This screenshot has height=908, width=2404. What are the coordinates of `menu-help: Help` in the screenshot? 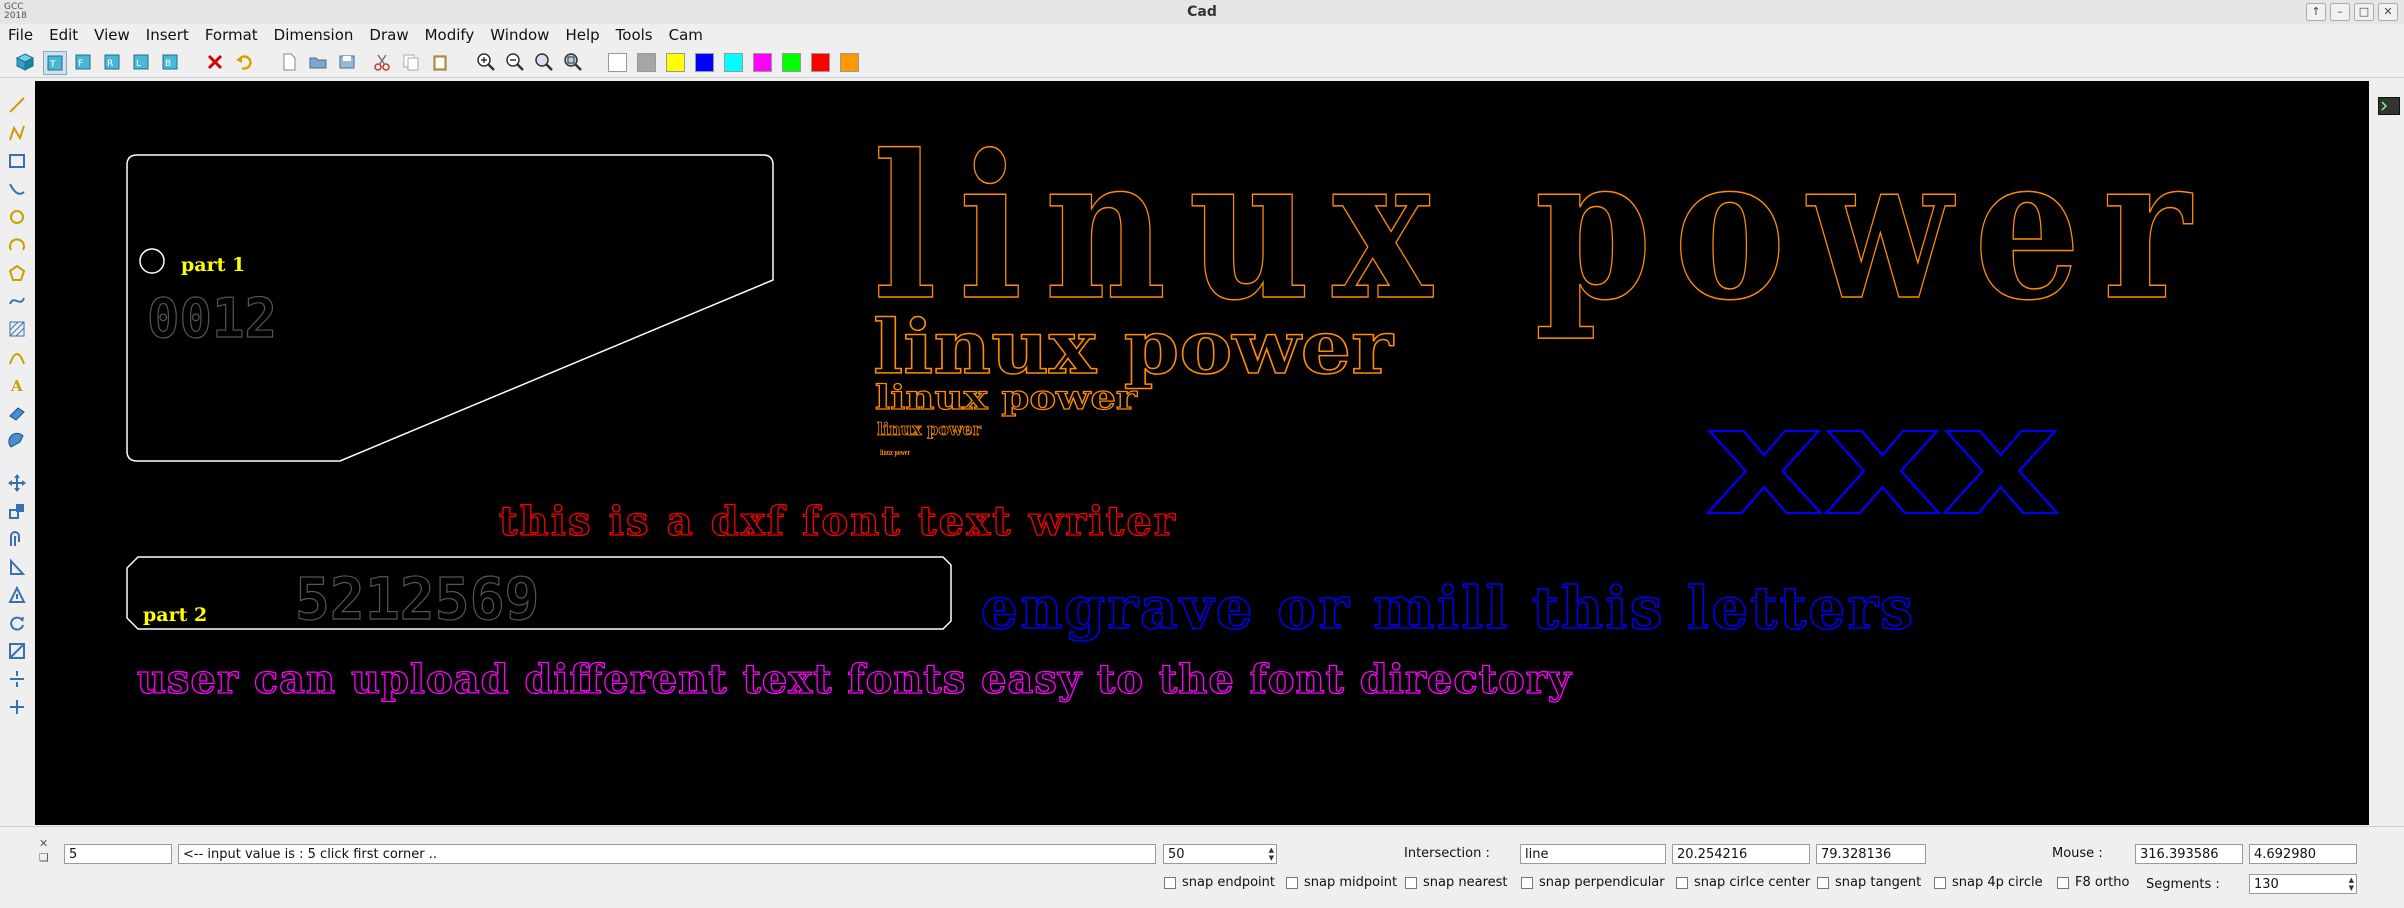 It's located at (582, 35).